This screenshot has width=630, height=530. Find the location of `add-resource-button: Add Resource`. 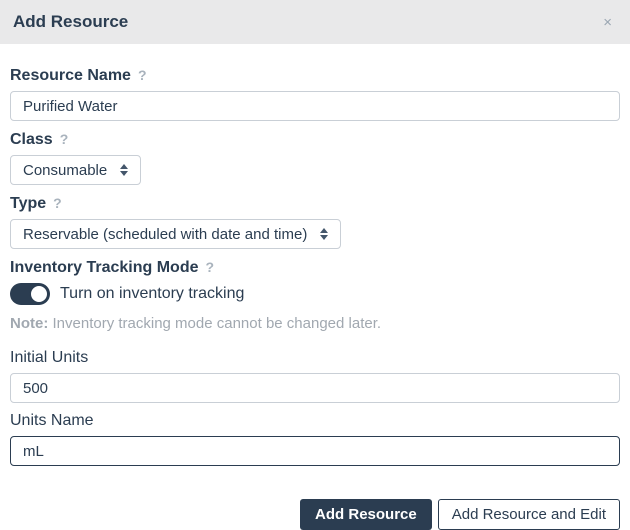

add-resource-button: Add Resource is located at coordinates (366, 514).